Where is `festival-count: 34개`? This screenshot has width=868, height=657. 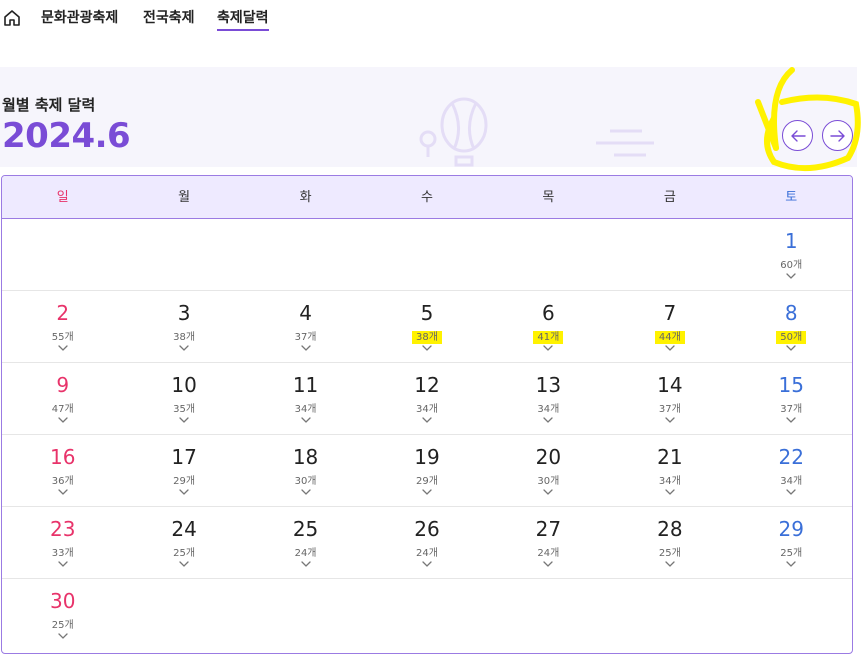 festival-count: 34개 is located at coordinates (791, 481).